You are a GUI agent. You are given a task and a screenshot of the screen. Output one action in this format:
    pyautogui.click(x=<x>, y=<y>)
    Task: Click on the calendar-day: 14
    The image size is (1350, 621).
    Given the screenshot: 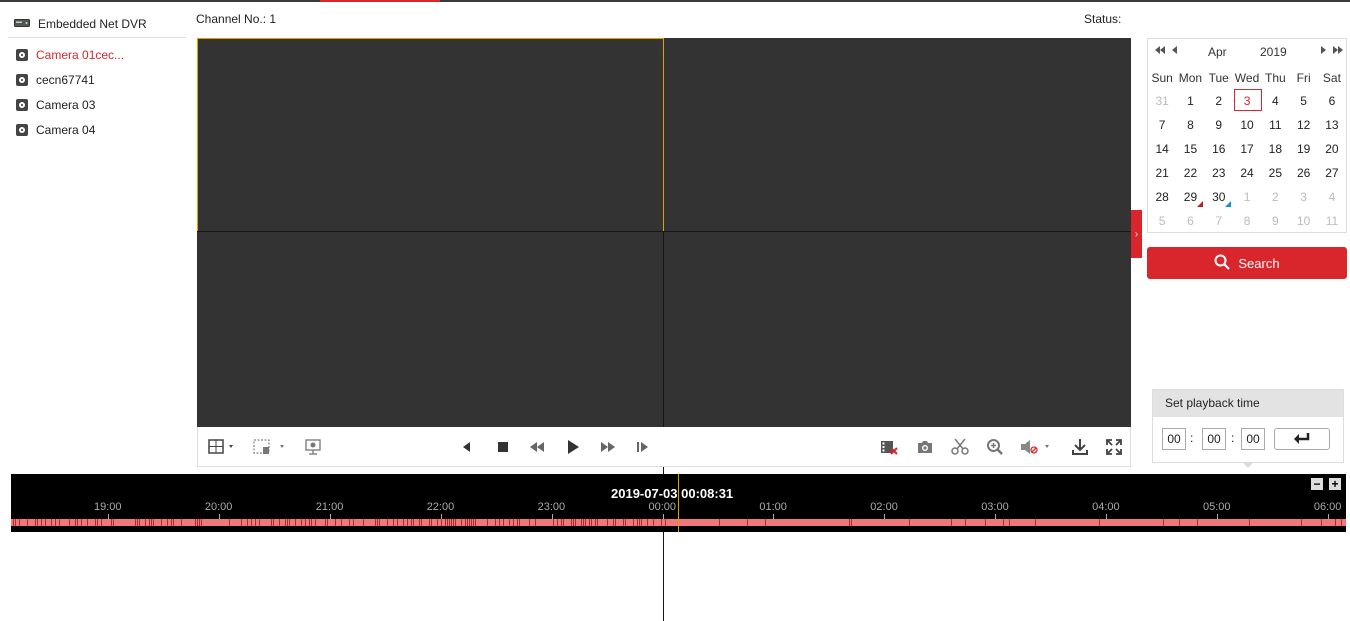 What is the action you would take?
    pyautogui.click(x=1162, y=149)
    